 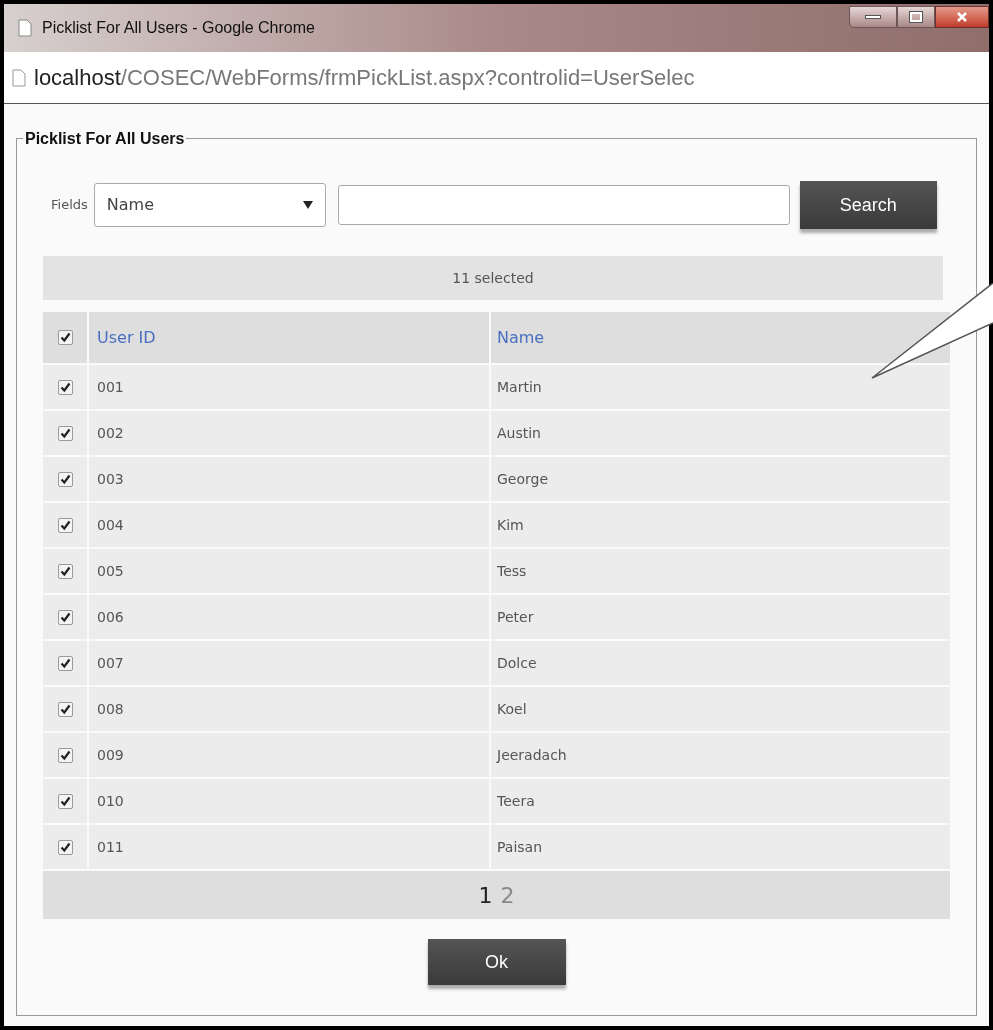 I want to click on table-cell-text: 005, so click(x=110, y=571).